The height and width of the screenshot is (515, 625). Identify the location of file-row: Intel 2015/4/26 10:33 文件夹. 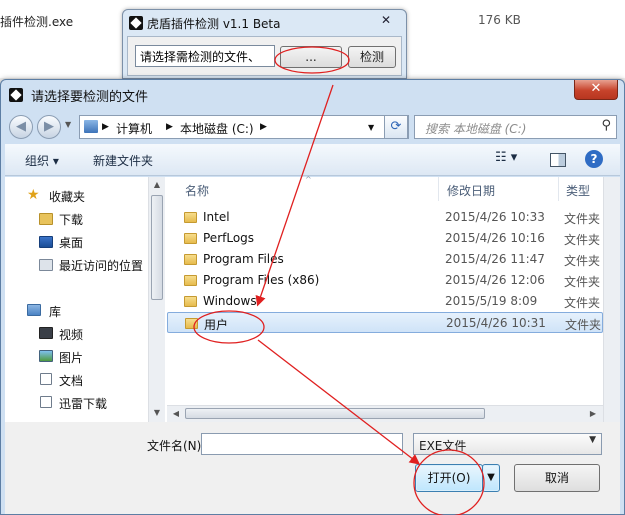
(385, 217).